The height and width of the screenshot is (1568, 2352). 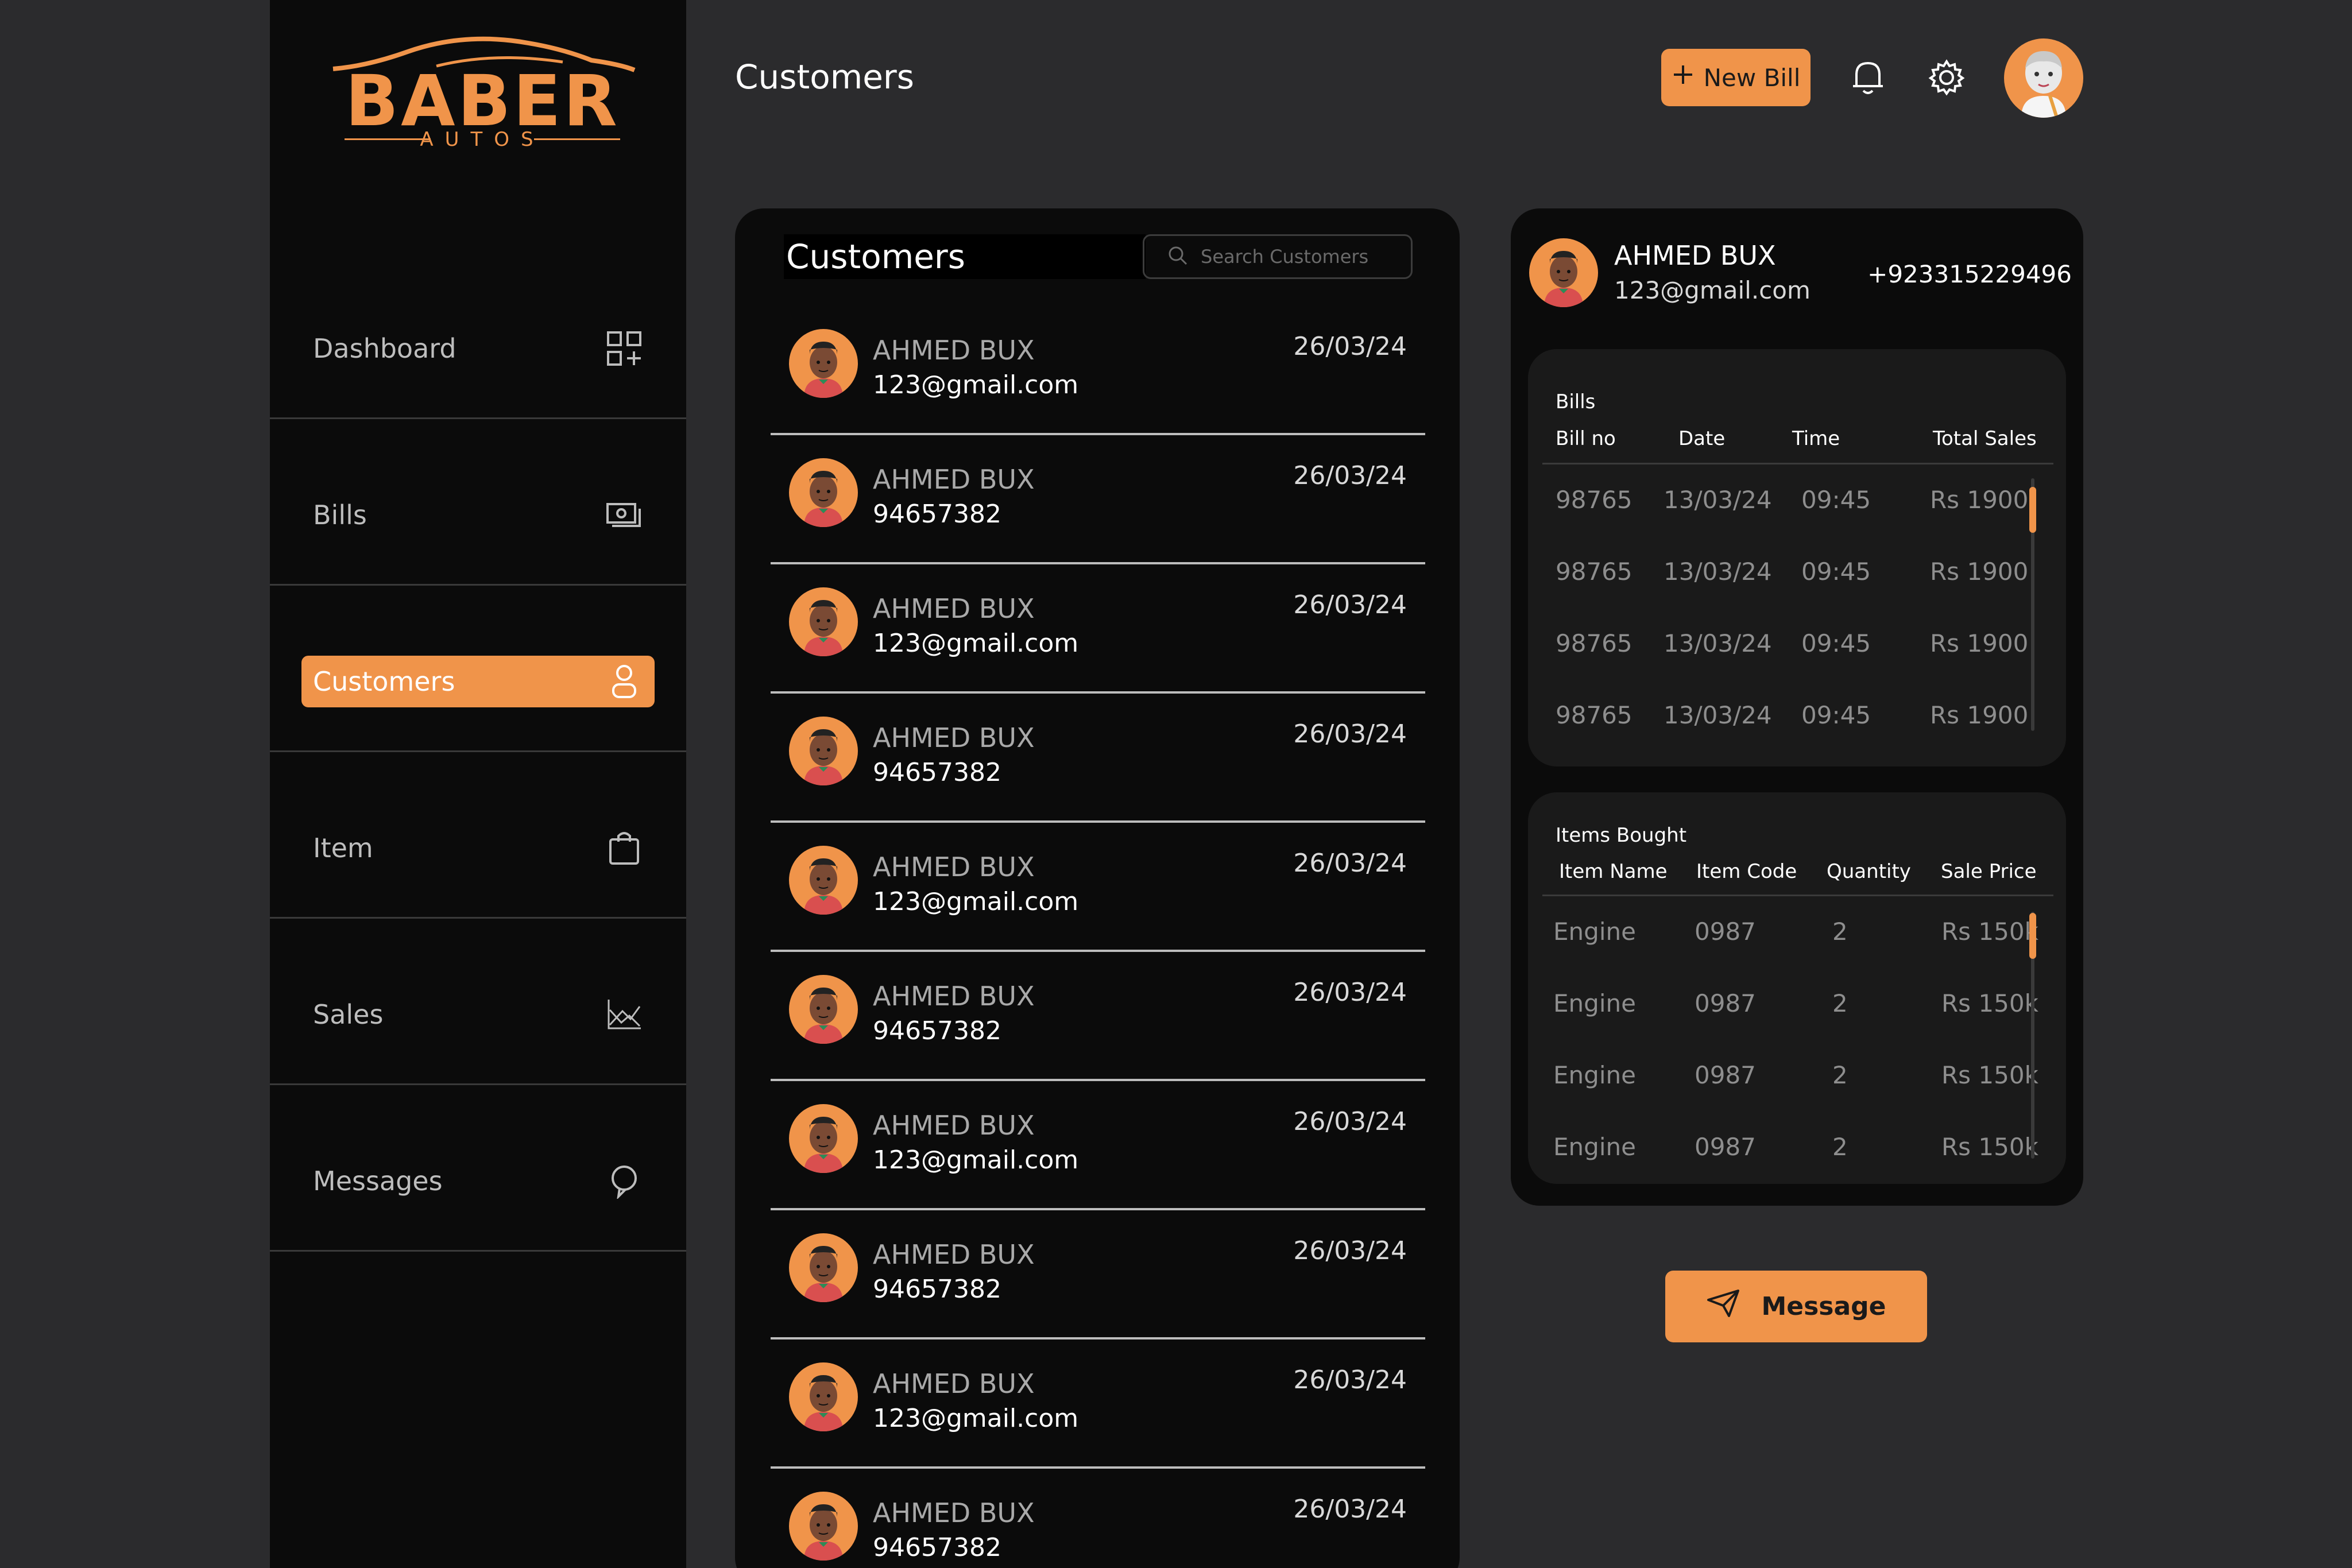 What do you see at coordinates (624, 348) in the screenshot?
I see `dashboard-grid-icon` at bounding box center [624, 348].